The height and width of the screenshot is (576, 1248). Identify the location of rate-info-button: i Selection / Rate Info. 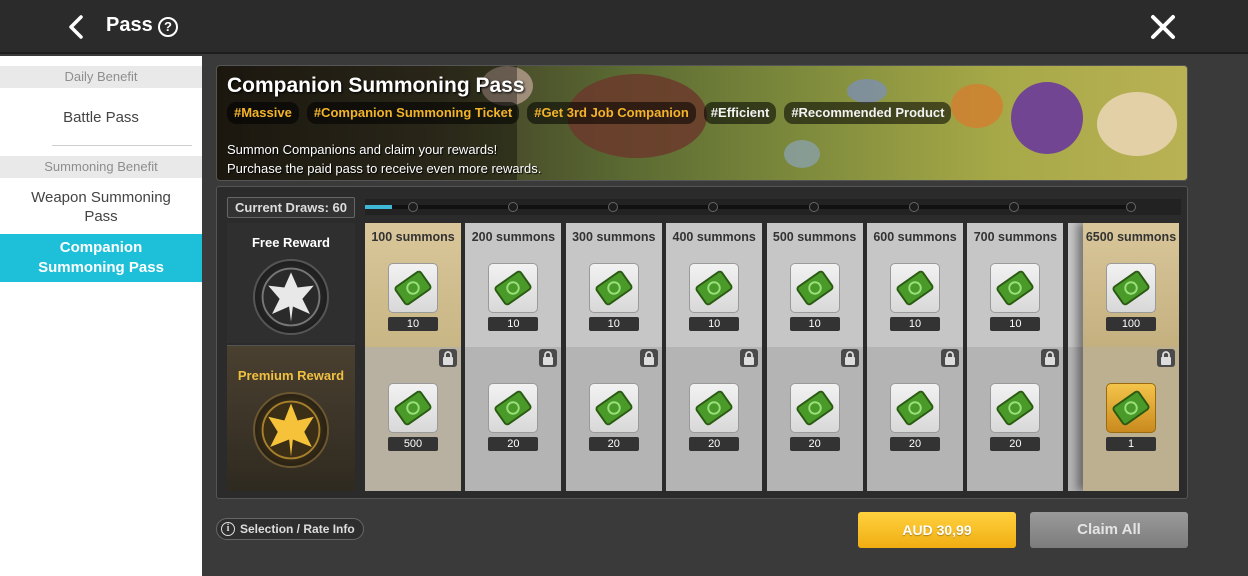
(290, 529).